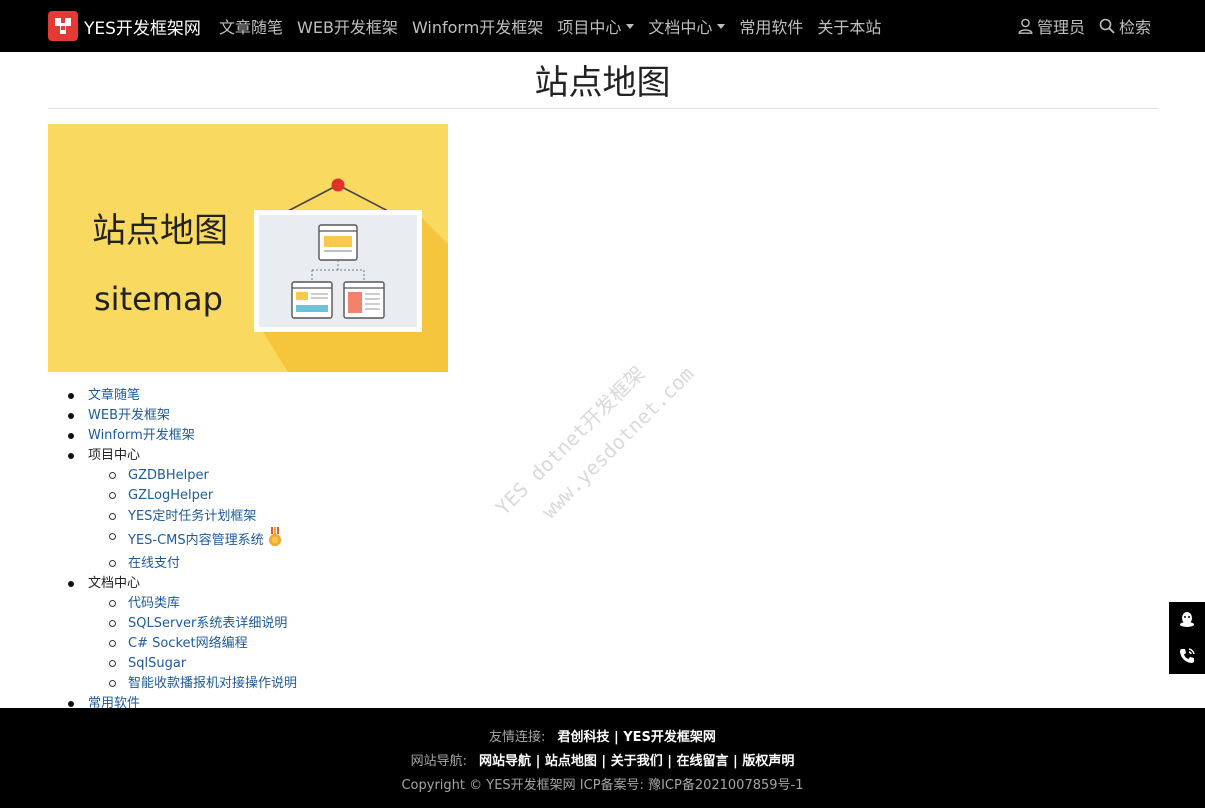 The height and width of the screenshot is (808, 1205). Describe the element at coordinates (158, 299) in the screenshot. I see `banner-title-en: sitemap` at that location.